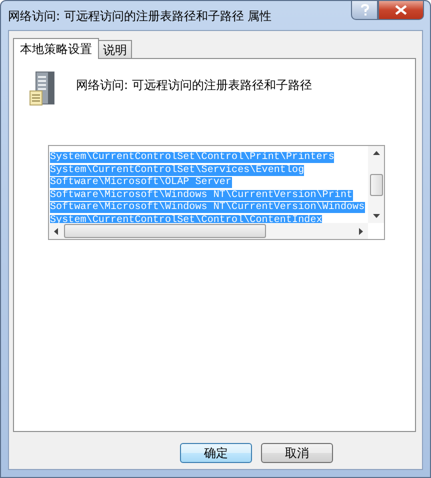 The height and width of the screenshot is (478, 431). What do you see at coordinates (141, 182) in the screenshot?
I see `path-text: Software\Microsoft\OLAP Server` at bounding box center [141, 182].